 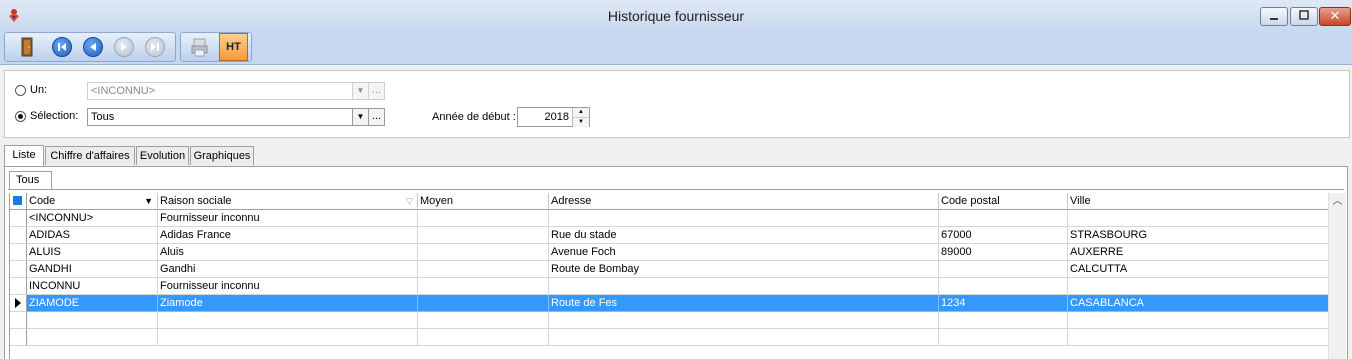 What do you see at coordinates (288, 235) in the screenshot?
I see `cell-raison-sociale: Adidas France` at bounding box center [288, 235].